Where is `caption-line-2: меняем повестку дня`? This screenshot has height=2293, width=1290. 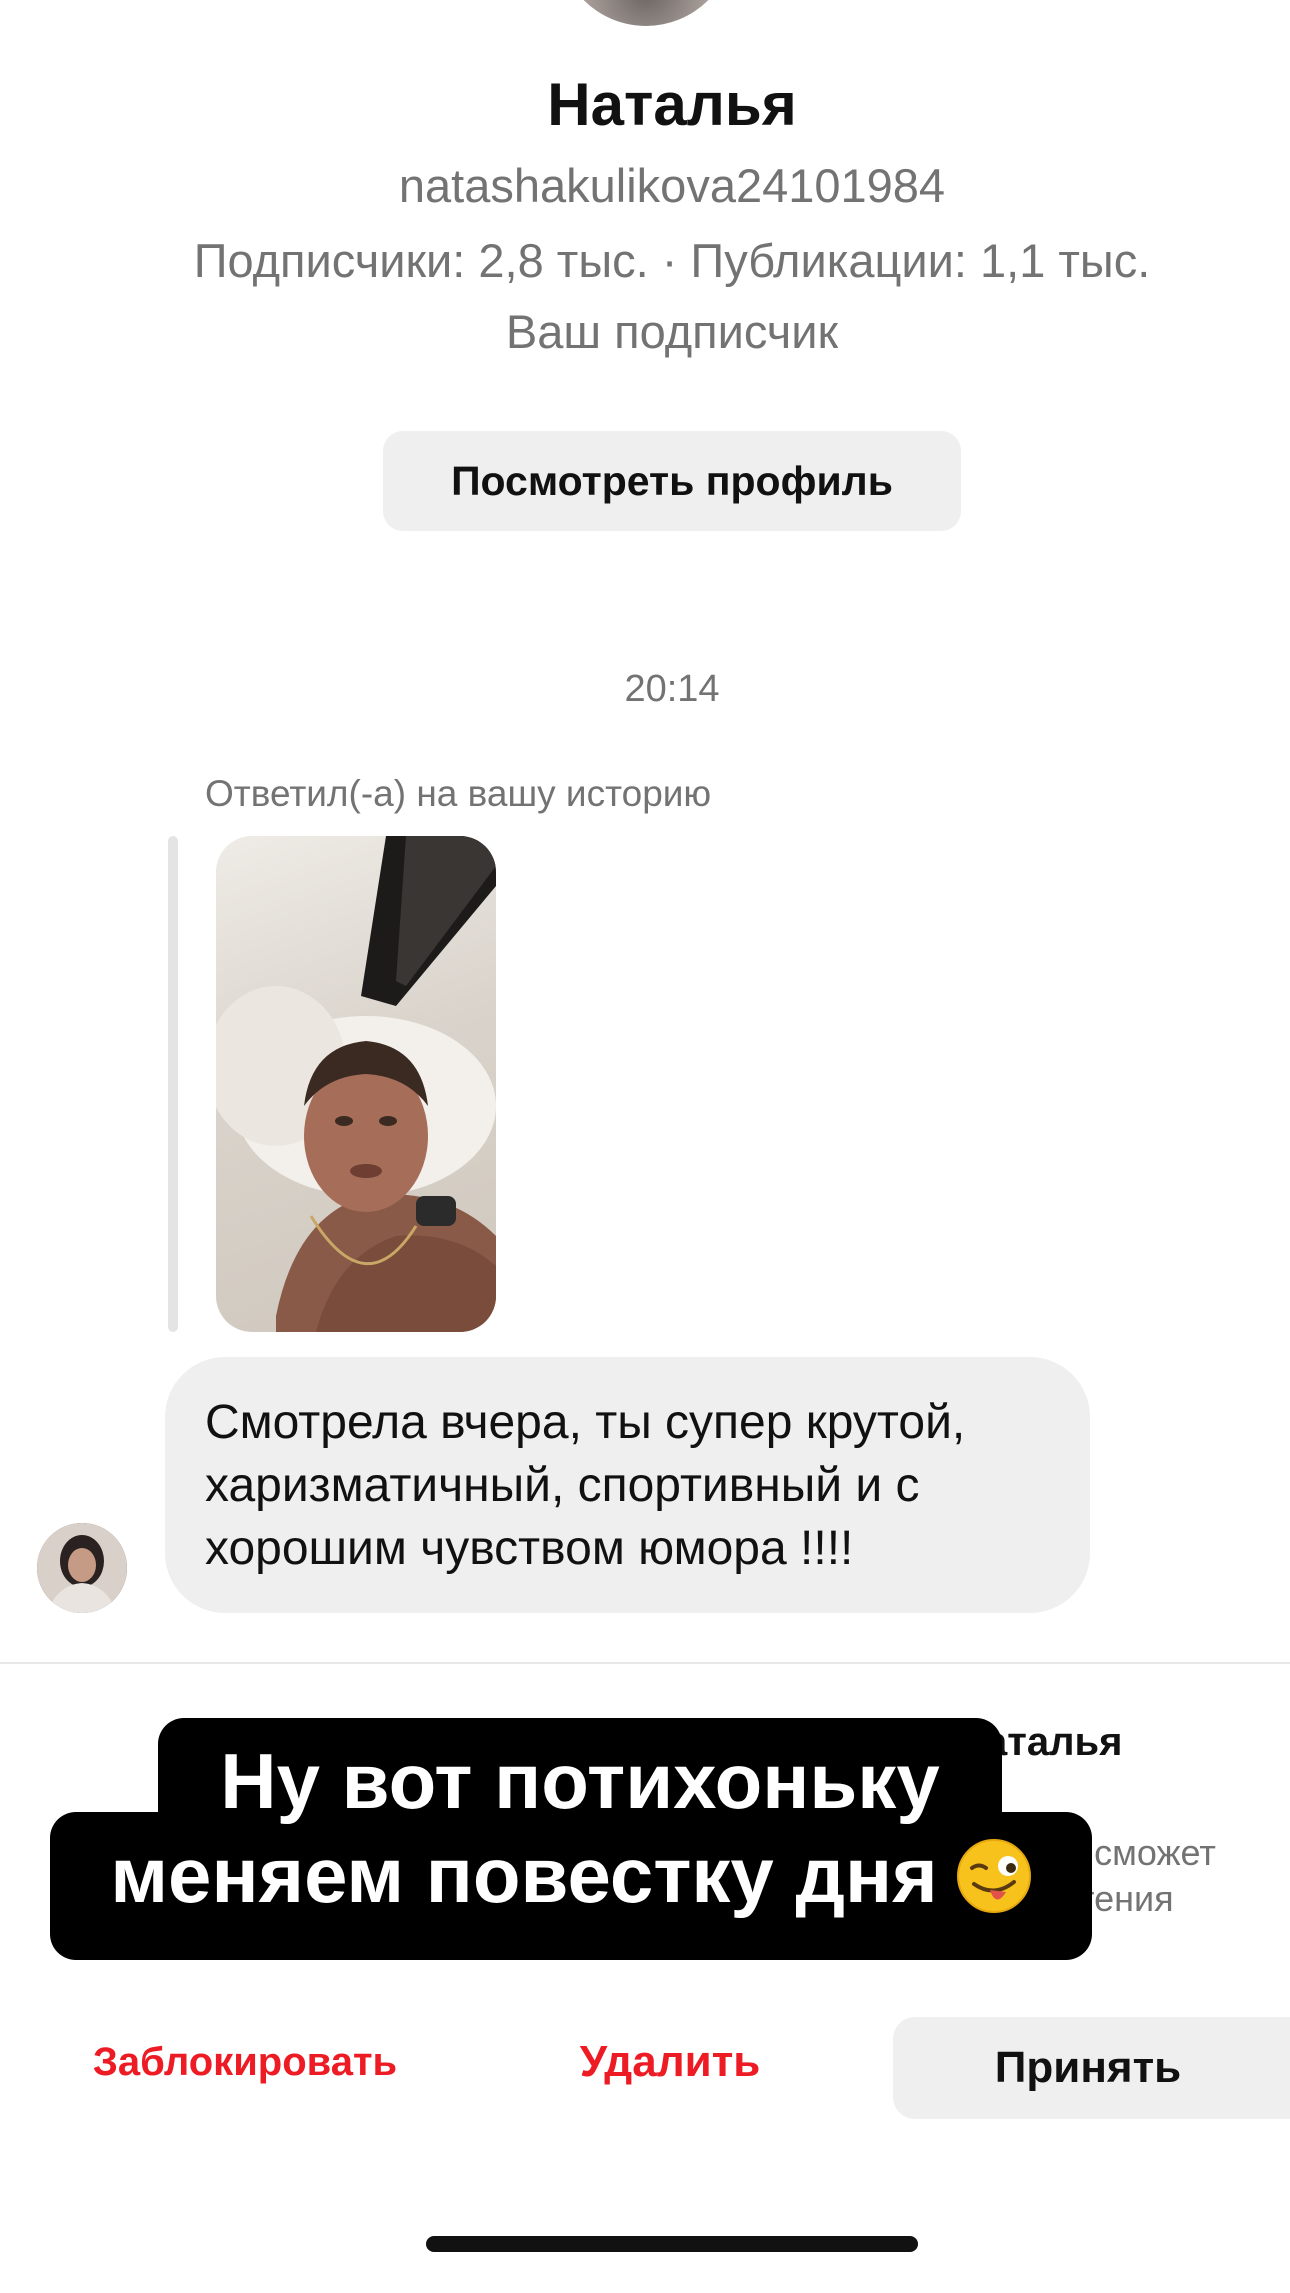
caption-line-2: меняем повестку дня is located at coordinates (571, 1875).